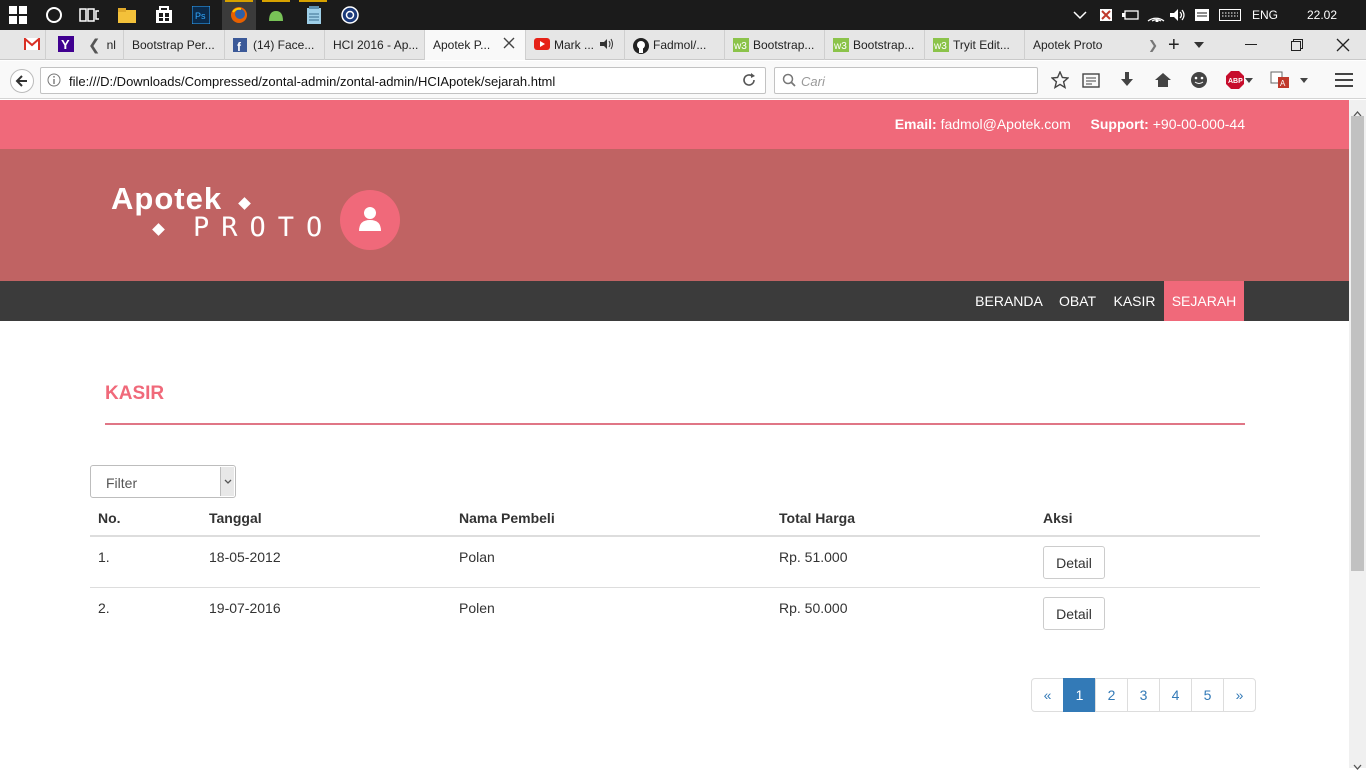 The width and height of the screenshot is (1366, 775). I want to click on pagination-next: », so click(1239, 695).